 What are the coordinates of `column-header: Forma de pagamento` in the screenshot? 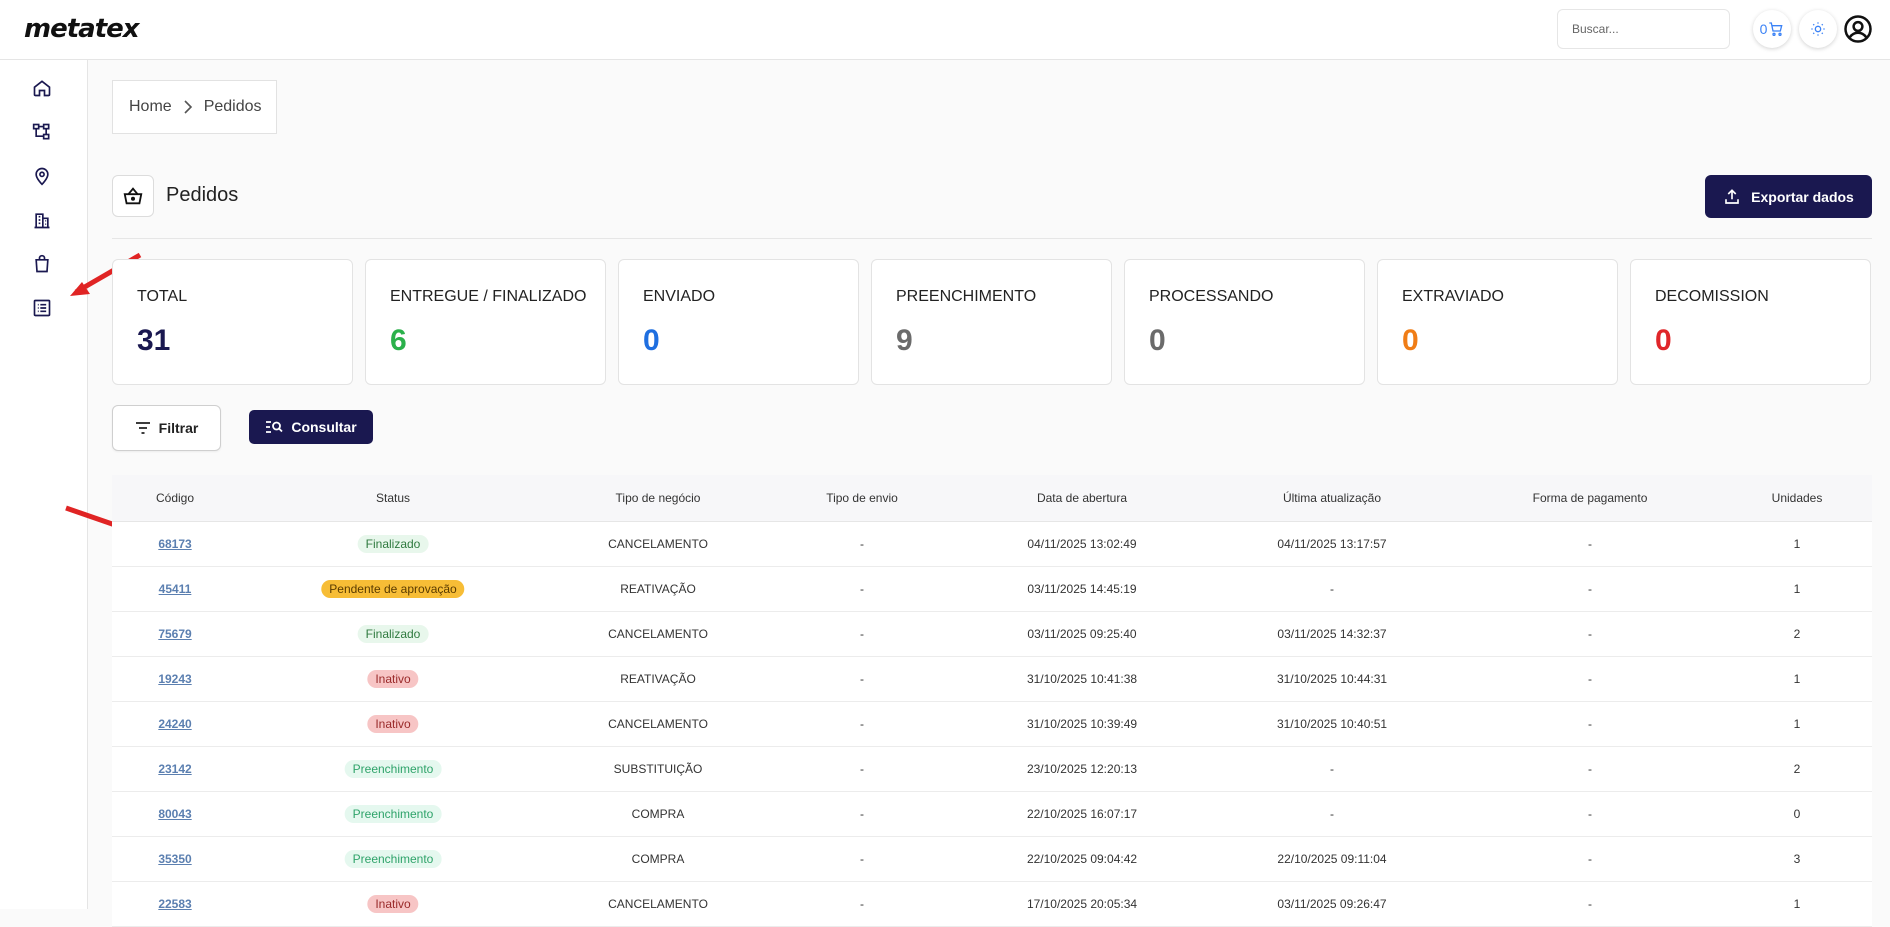 It's located at (1590, 498).